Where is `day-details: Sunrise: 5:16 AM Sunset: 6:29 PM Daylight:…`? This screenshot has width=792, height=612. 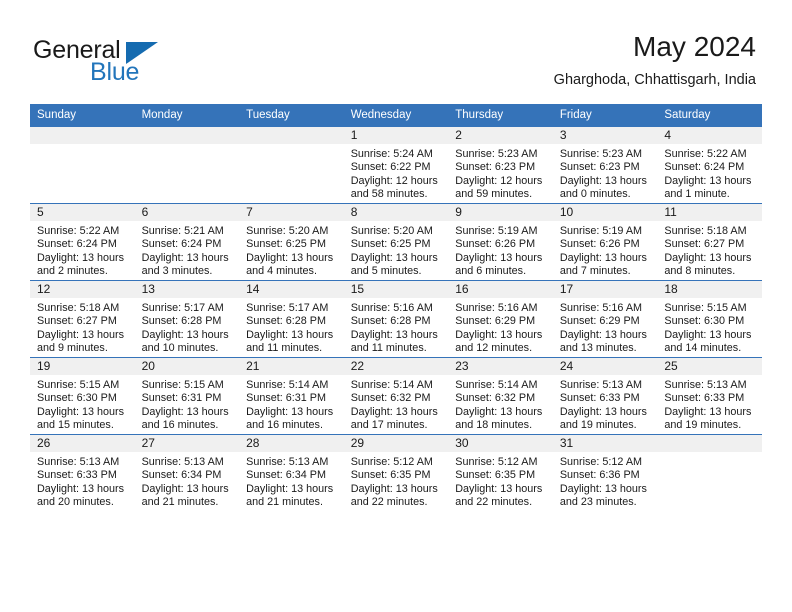
day-details: Sunrise: 5:16 AM Sunset: 6:29 PM Daylight:… is located at coordinates (500, 327).